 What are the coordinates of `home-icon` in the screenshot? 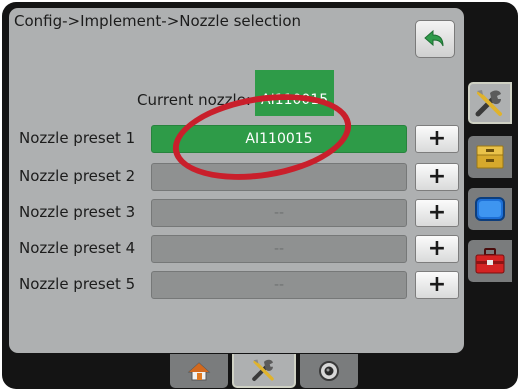 It's located at (199, 371).